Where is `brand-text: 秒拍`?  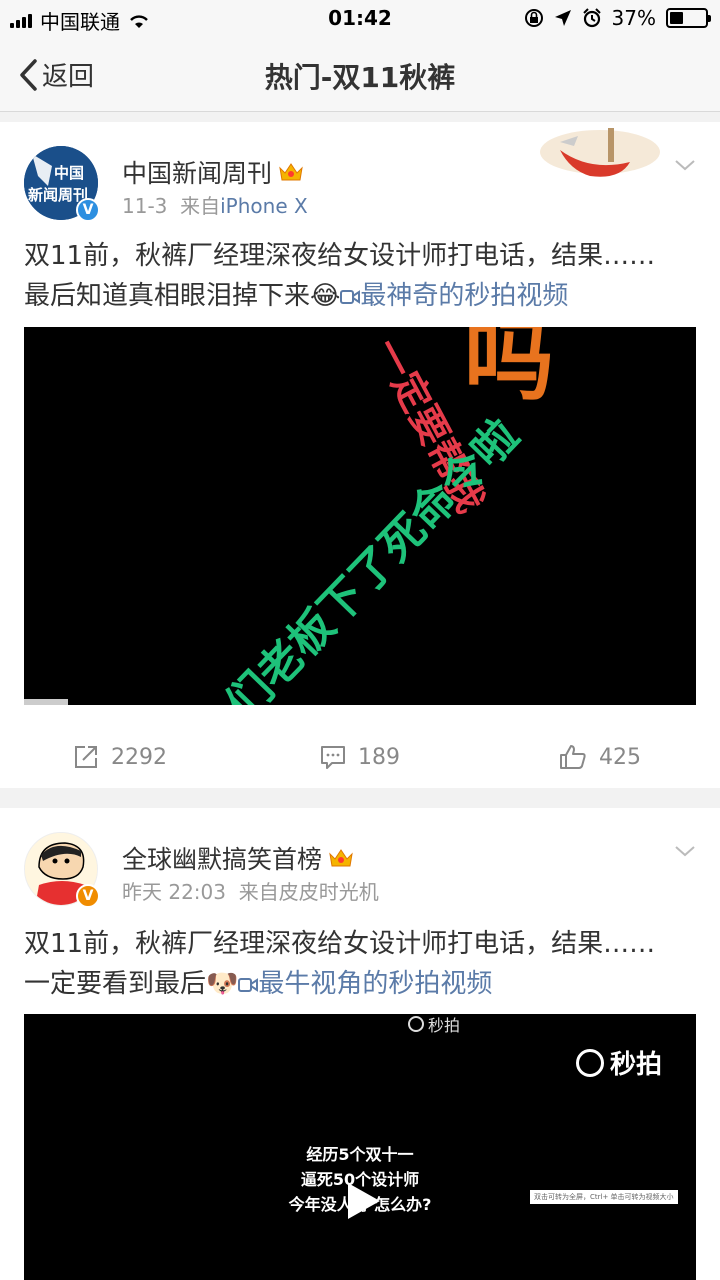
brand-text: 秒拍 is located at coordinates (636, 1065).